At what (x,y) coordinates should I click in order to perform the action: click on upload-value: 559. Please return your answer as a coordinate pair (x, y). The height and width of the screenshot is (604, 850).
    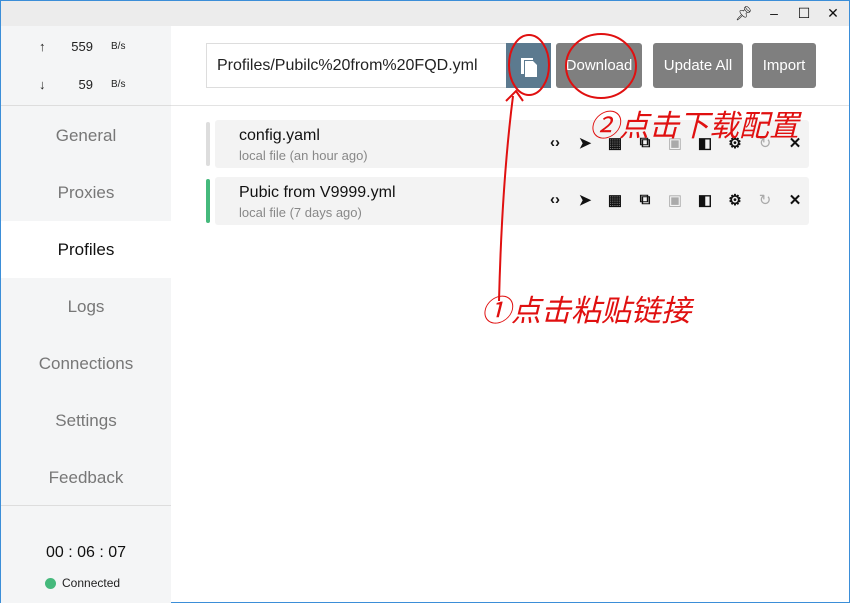
    Looking at the image, I should click on (82, 46).